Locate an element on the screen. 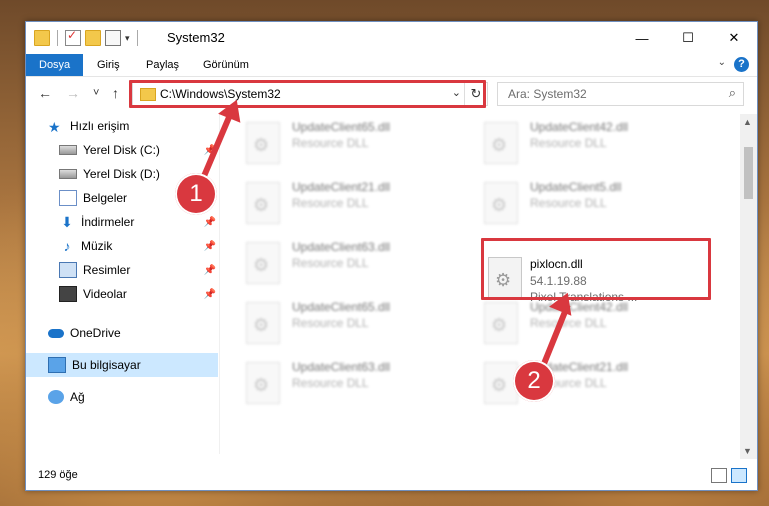  rename-icon is located at coordinates (113, 38).